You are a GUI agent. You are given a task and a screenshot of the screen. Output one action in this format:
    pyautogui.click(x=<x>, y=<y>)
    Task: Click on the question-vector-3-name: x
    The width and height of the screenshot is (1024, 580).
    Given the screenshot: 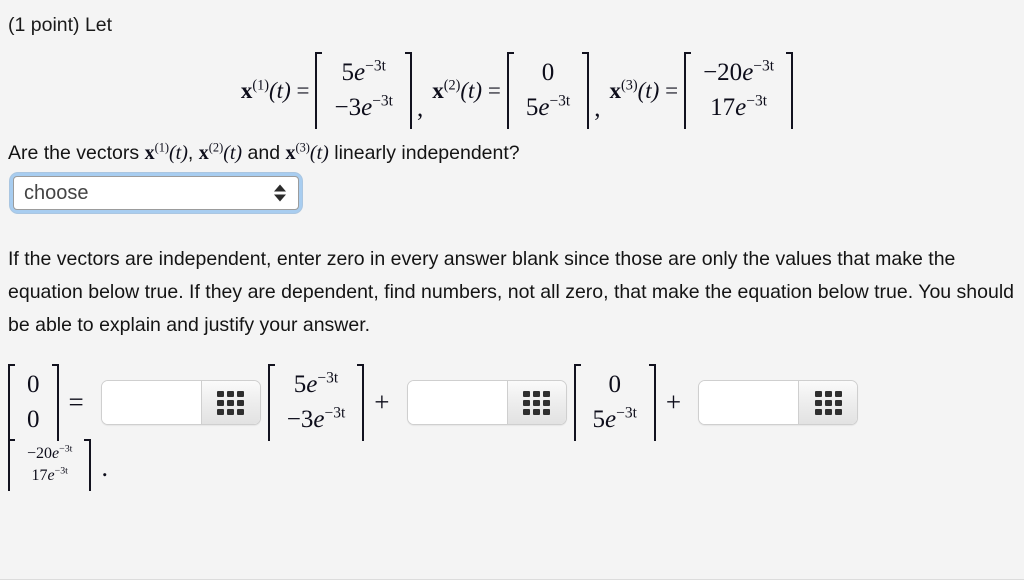 What is the action you would take?
    pyautogui.click(x=290, y=153)
    